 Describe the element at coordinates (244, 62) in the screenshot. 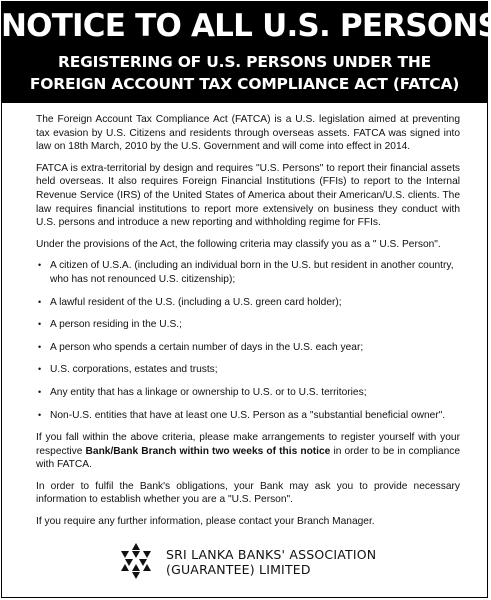

I see `subtitle-line-1: REGISTERING OF U.S. PERSONS UNDER THE` at that location.